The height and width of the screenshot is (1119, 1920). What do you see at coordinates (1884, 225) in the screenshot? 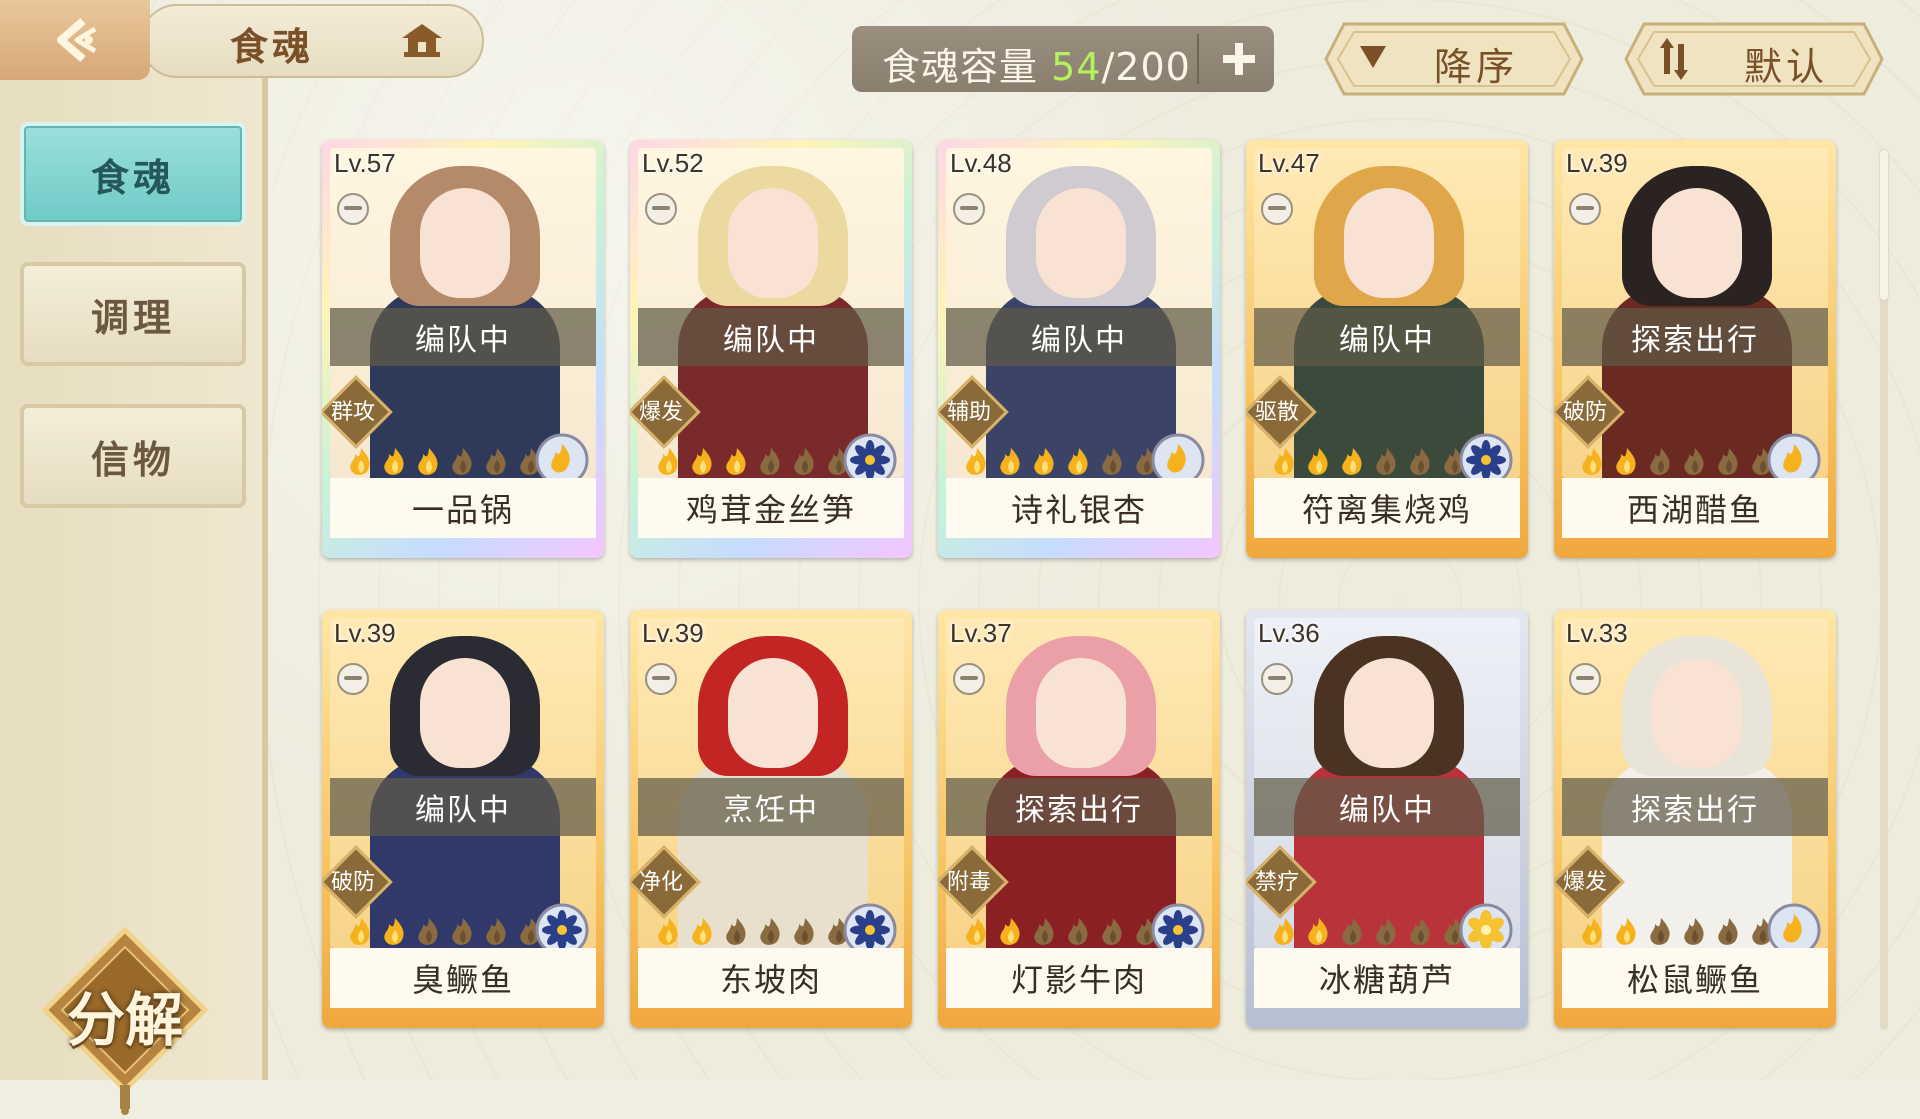
I see `scroll-thumb` at bounding box center [1884, 225].